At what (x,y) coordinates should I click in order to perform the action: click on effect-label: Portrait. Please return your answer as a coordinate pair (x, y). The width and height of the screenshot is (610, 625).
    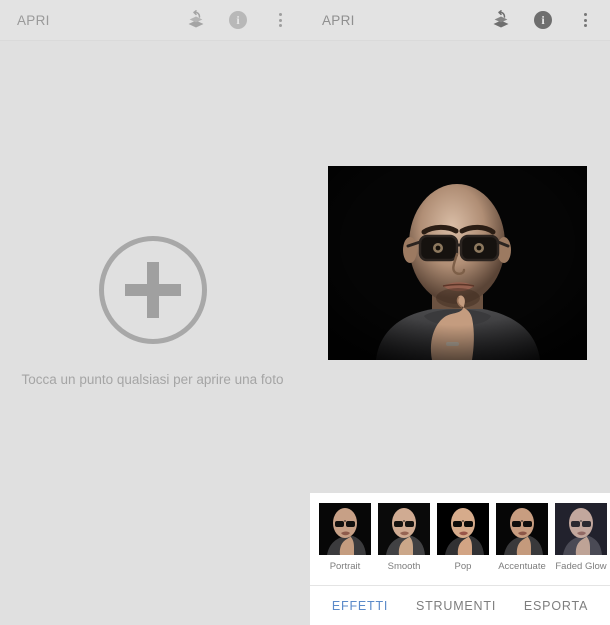
    Looking at the image, I should click on (345, 566).